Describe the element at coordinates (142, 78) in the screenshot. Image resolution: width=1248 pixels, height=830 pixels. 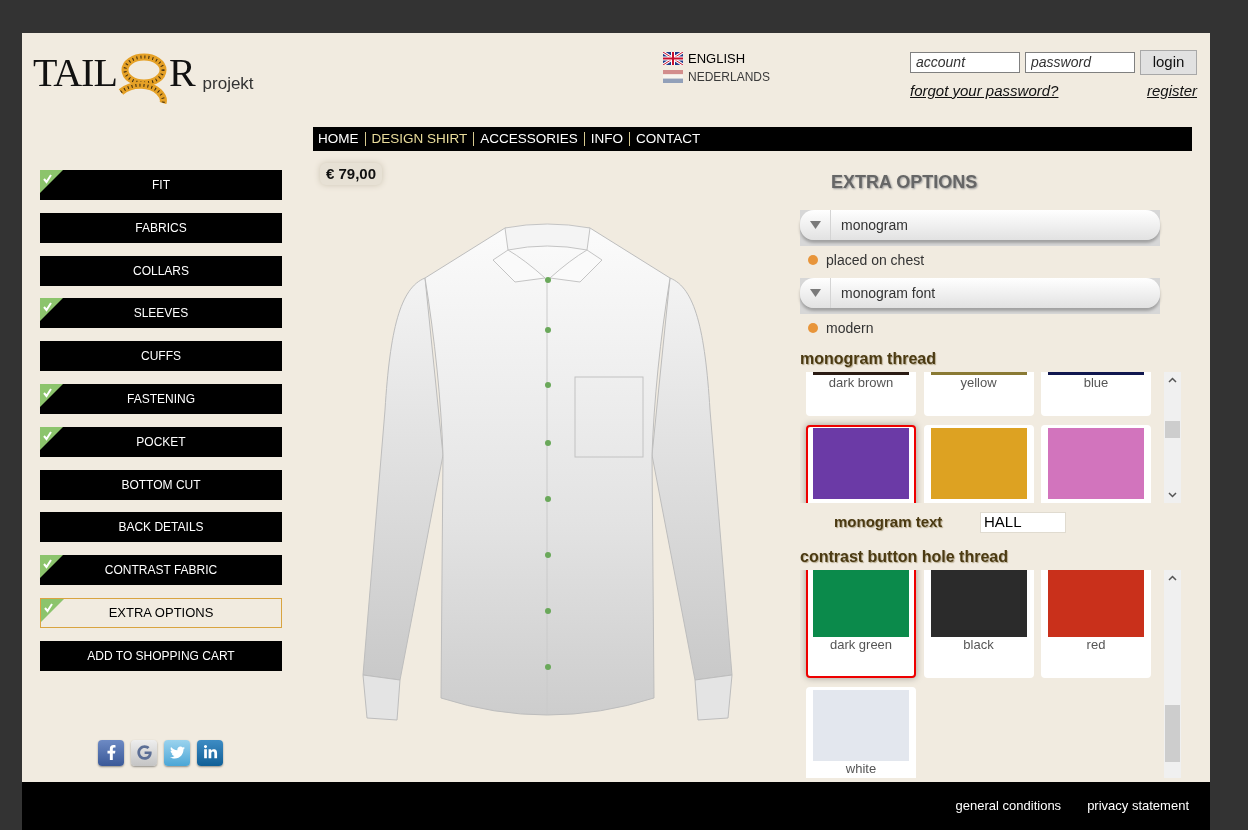
I see `tape-measure-icon` at that location.